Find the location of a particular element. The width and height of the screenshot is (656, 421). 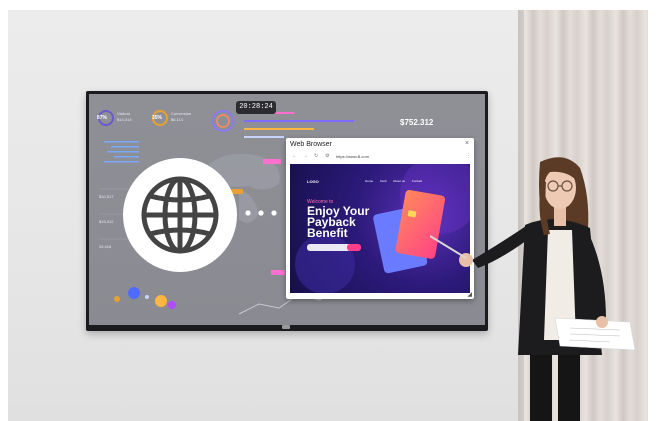

refresh-icon: ↻ is located at coordinates (316, 156).